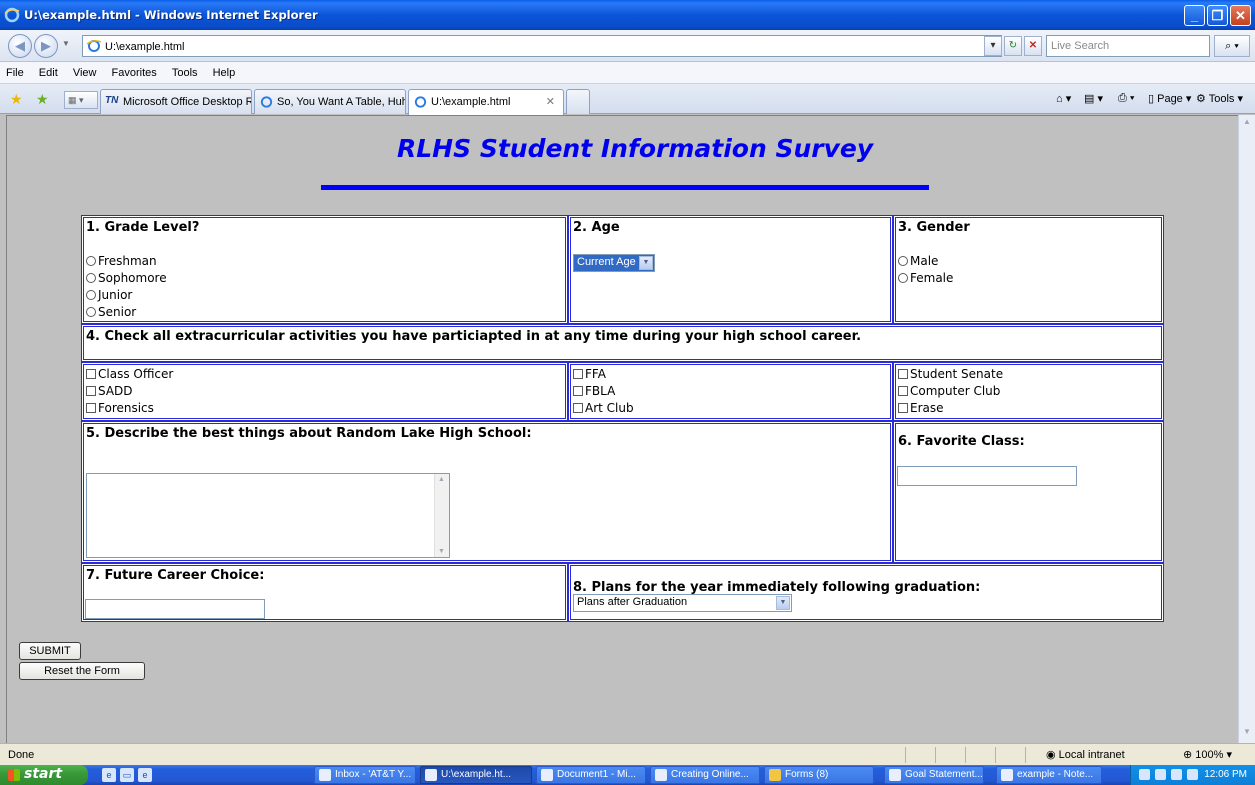 The width and height of the screenshot is (1255, 785). What do you see at coordinates (82, 671) in the screenshot?
I see `reset-button: Reset the Form` at bounding box center [82, 671].